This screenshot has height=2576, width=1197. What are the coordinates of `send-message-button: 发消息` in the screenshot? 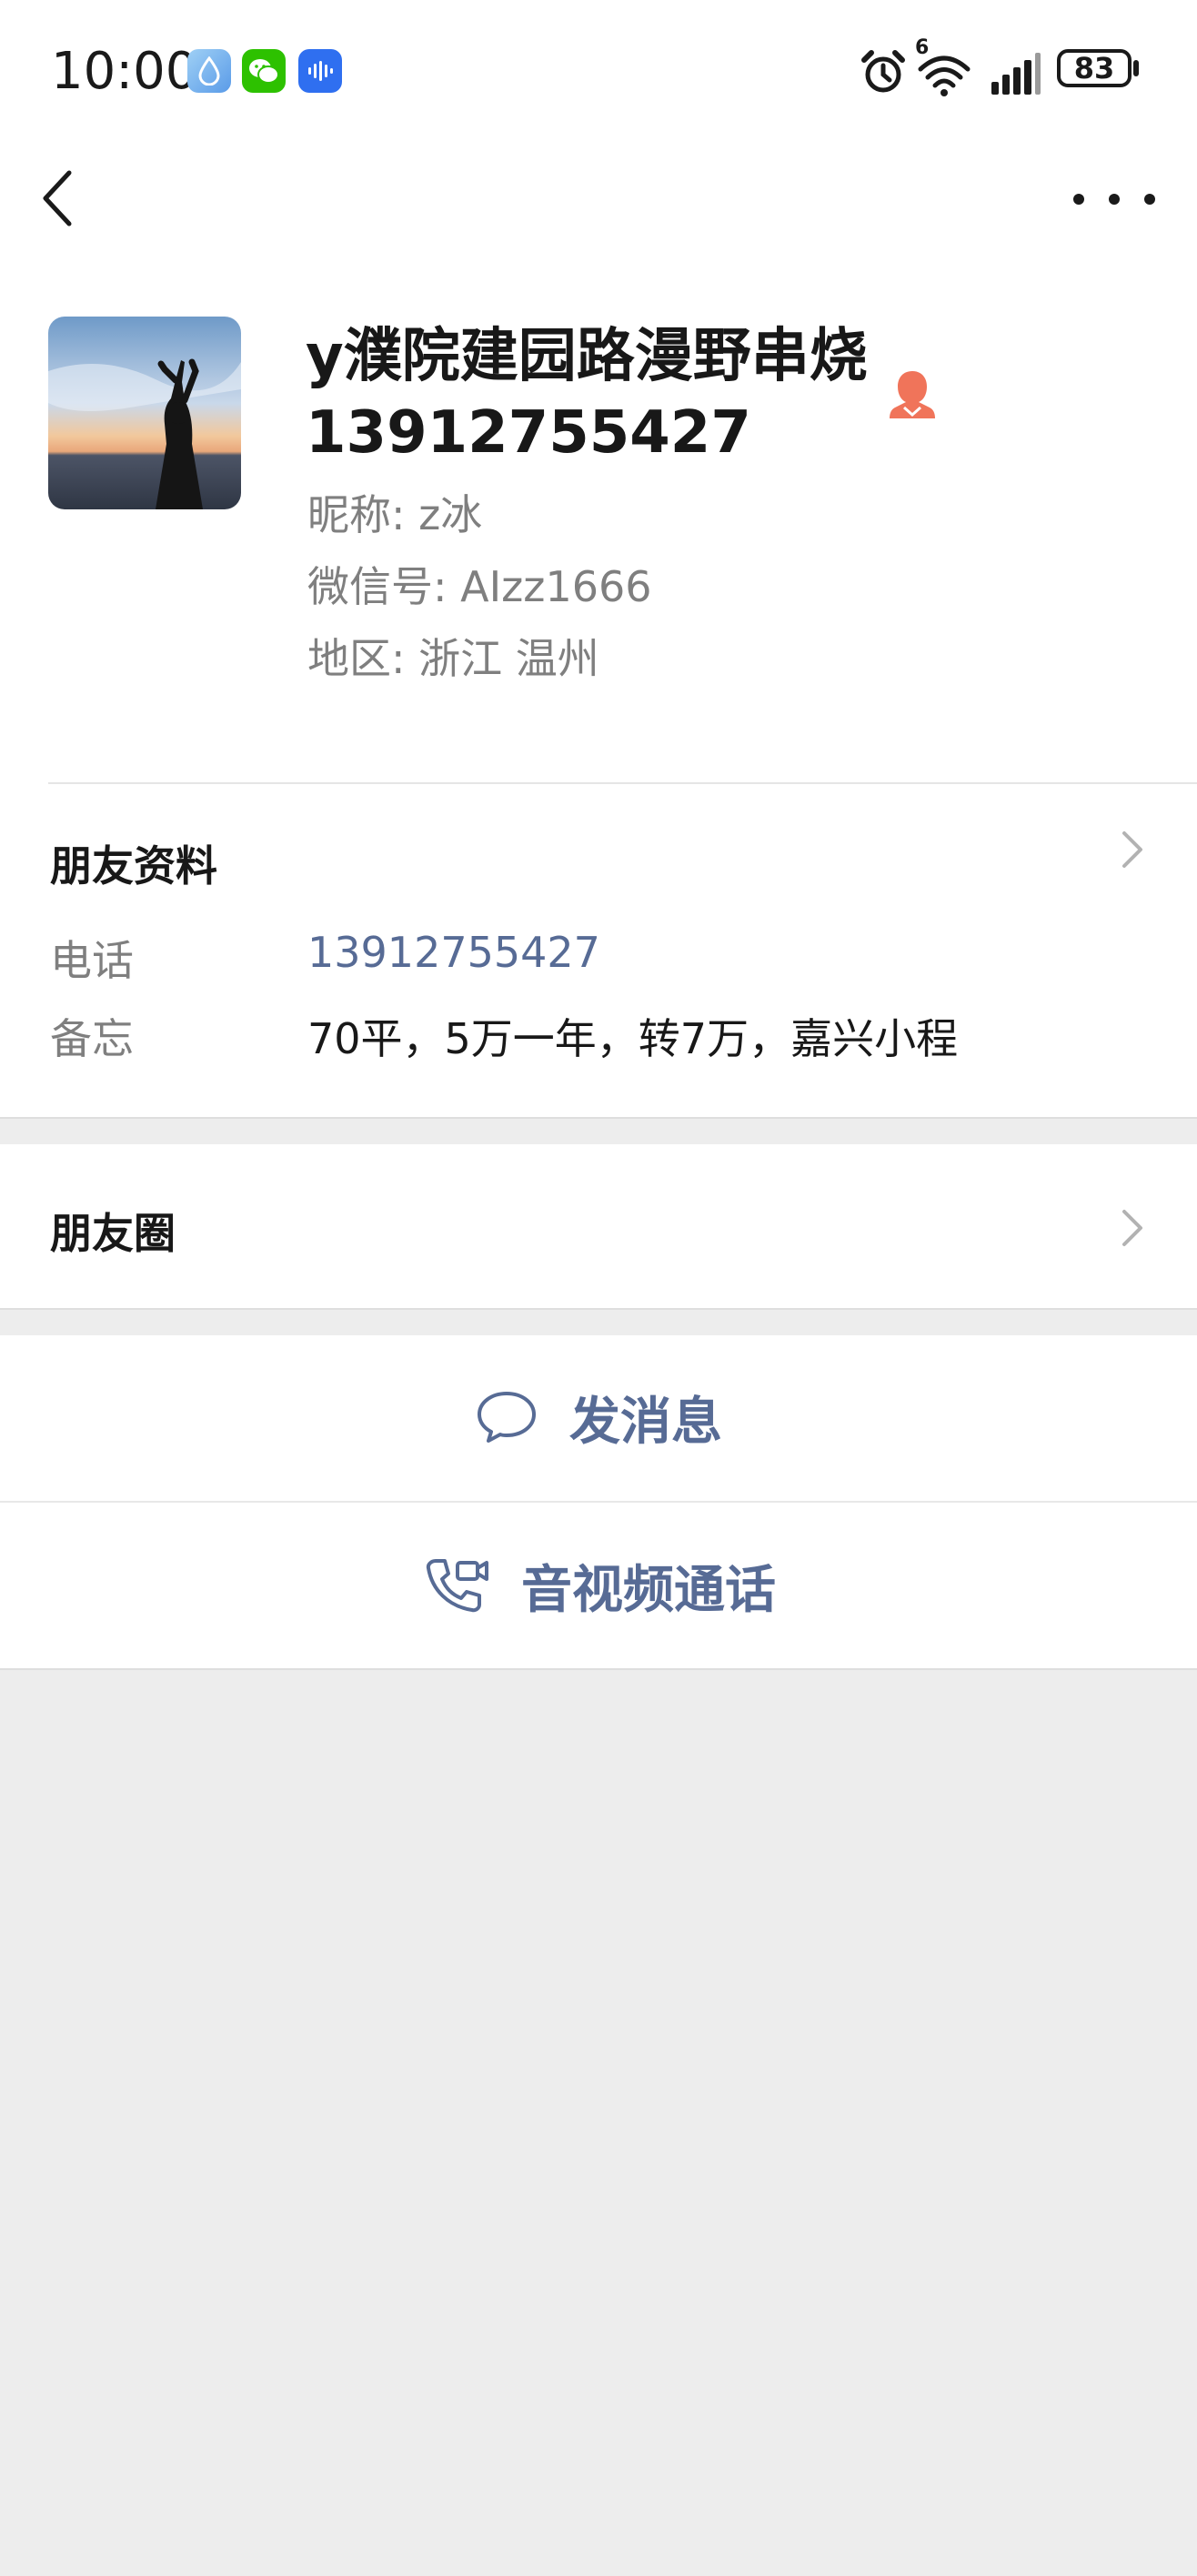 It's located at (598, 1417).